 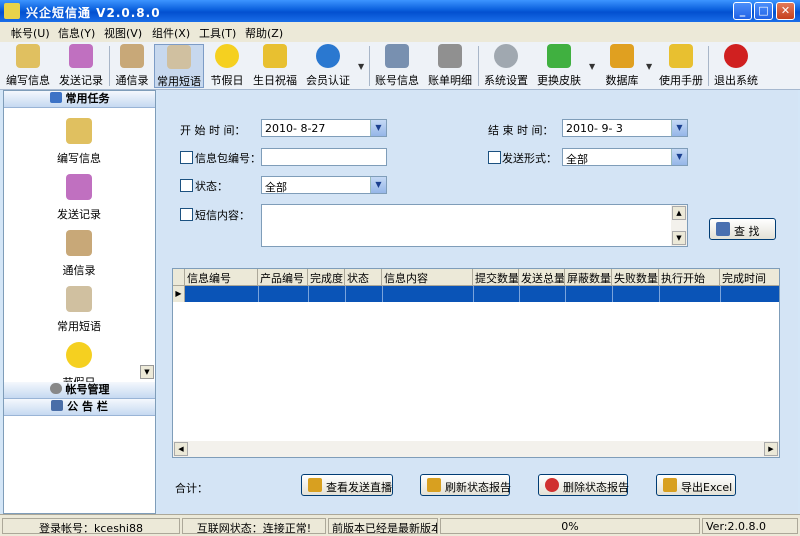 I want to click on delete-icon, so click(x=552, y=485).